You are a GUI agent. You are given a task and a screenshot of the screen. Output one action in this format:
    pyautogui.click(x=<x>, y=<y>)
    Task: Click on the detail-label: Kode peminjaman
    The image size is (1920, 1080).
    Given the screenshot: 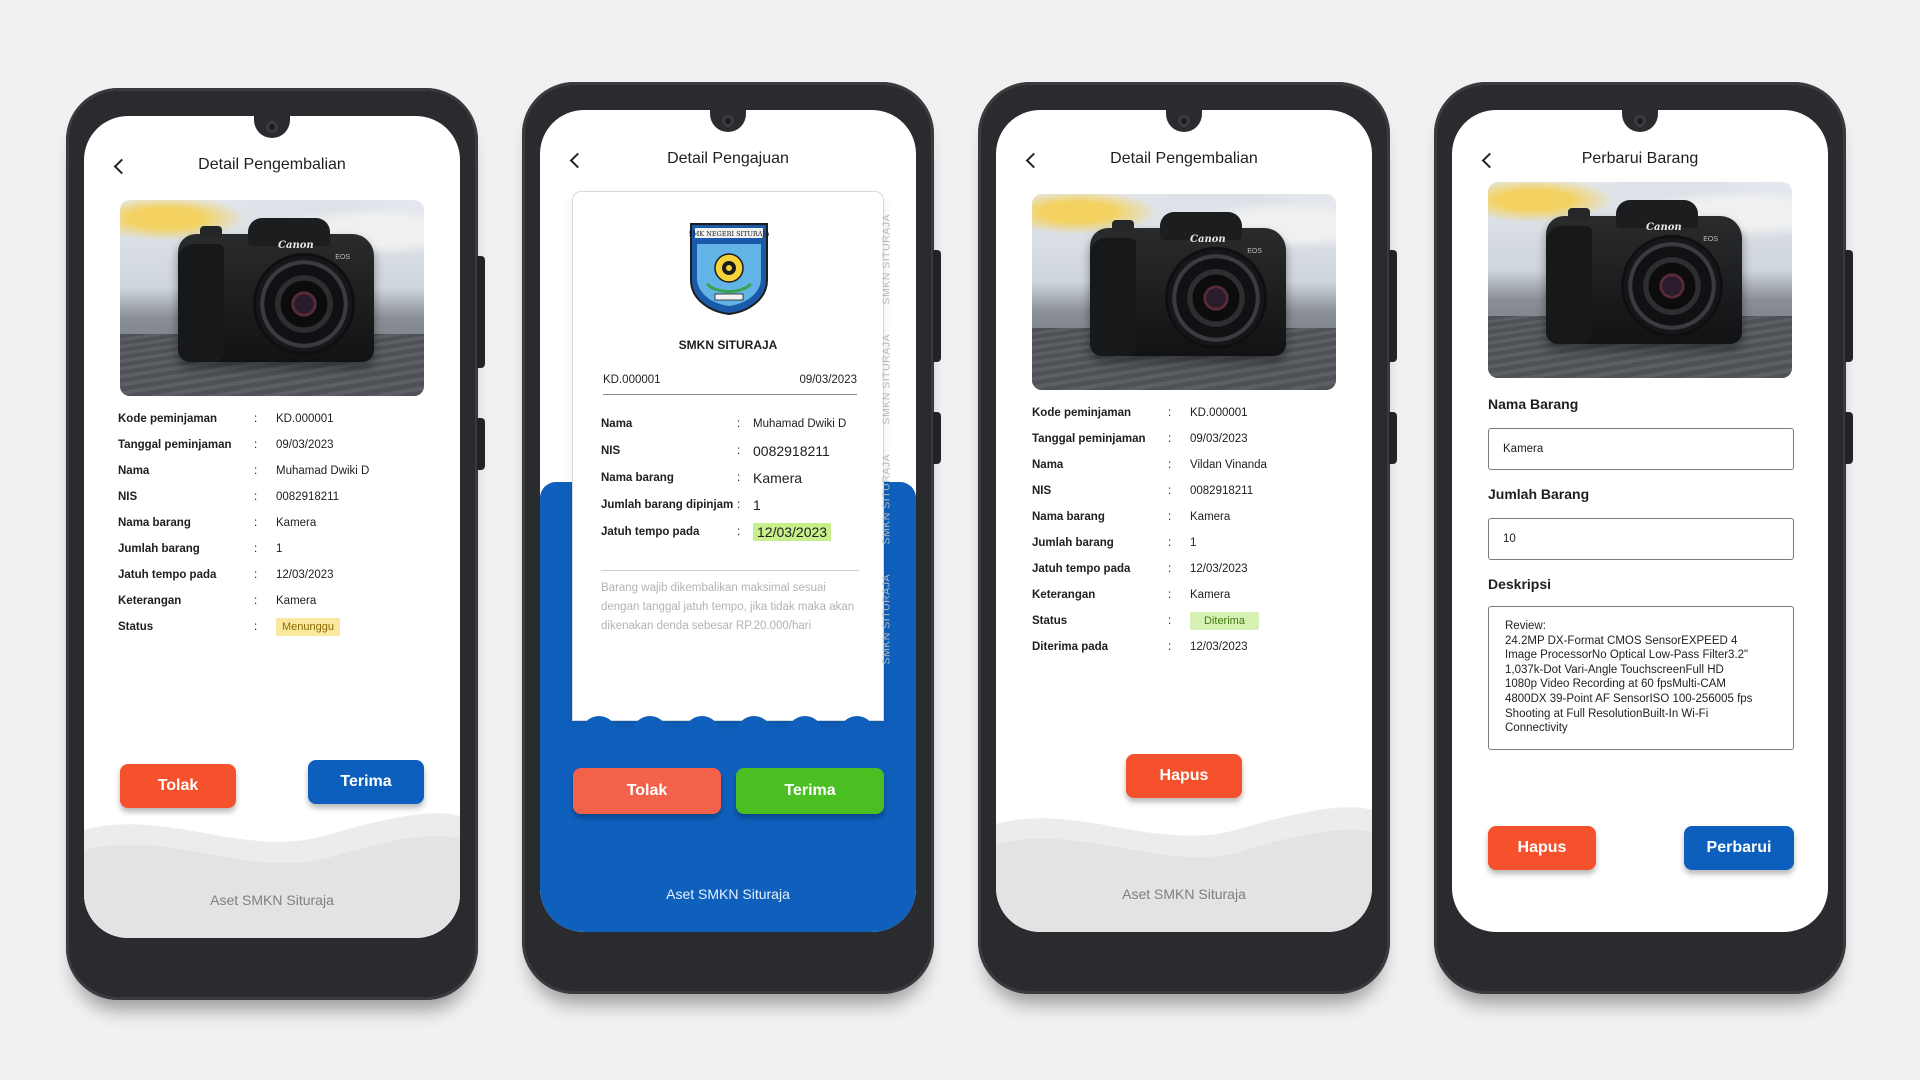 What is the action you would take?
    pyautogui.click(x=1082, y=413)
    